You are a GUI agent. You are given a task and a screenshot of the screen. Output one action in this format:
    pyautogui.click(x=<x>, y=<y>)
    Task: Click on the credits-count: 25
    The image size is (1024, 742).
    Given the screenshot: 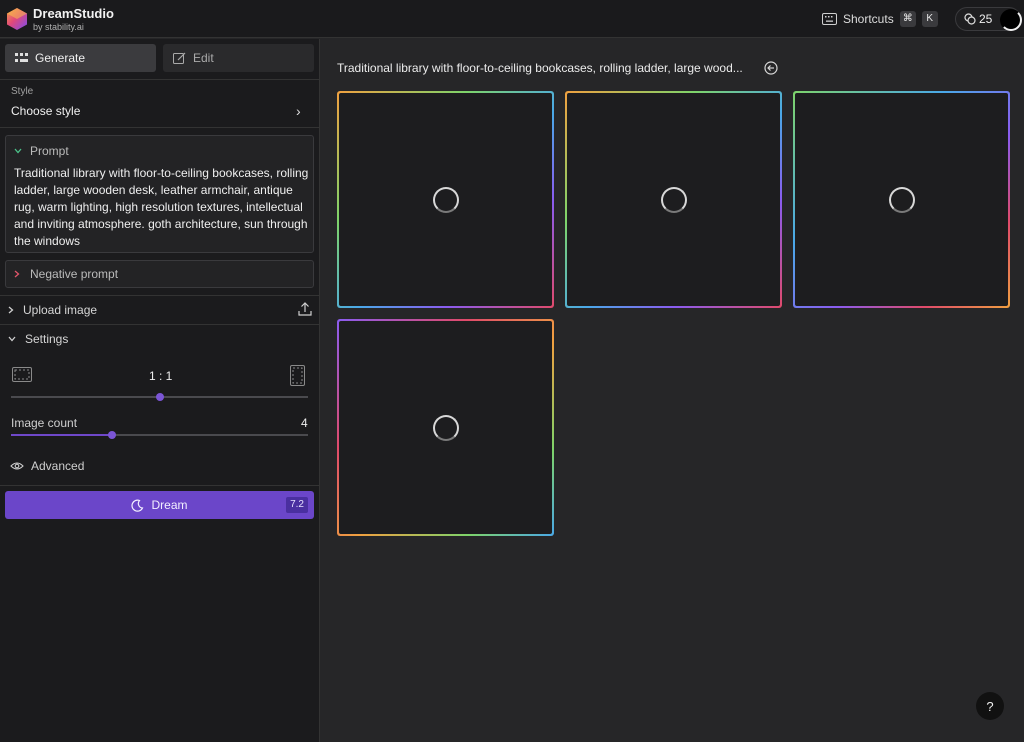 What is the action you would take?
    pyautogui.click(x=986, y=19)
    